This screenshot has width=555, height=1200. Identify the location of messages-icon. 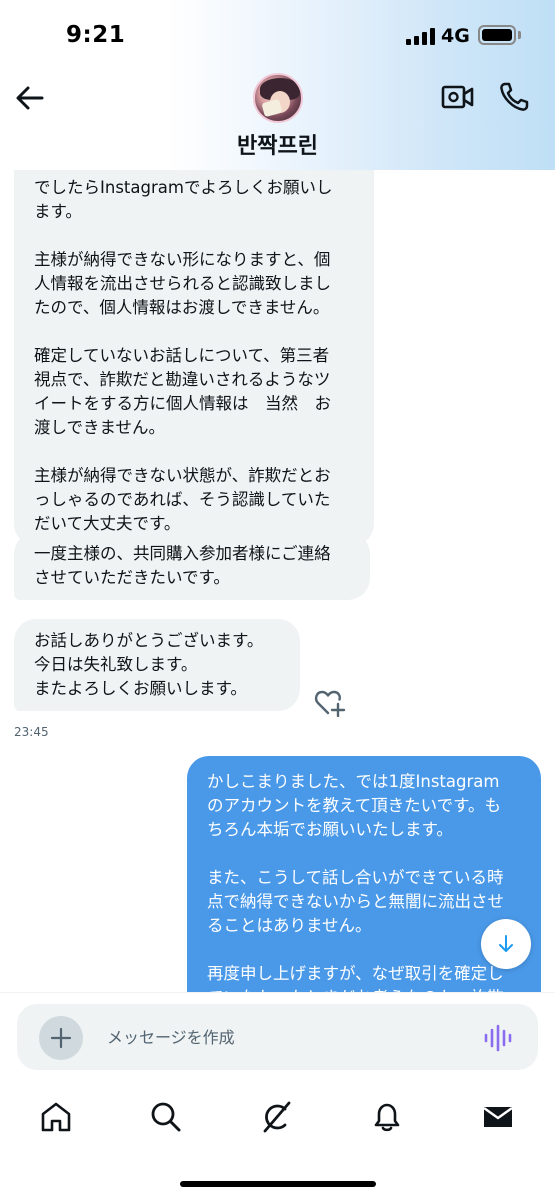
(498, 1117).